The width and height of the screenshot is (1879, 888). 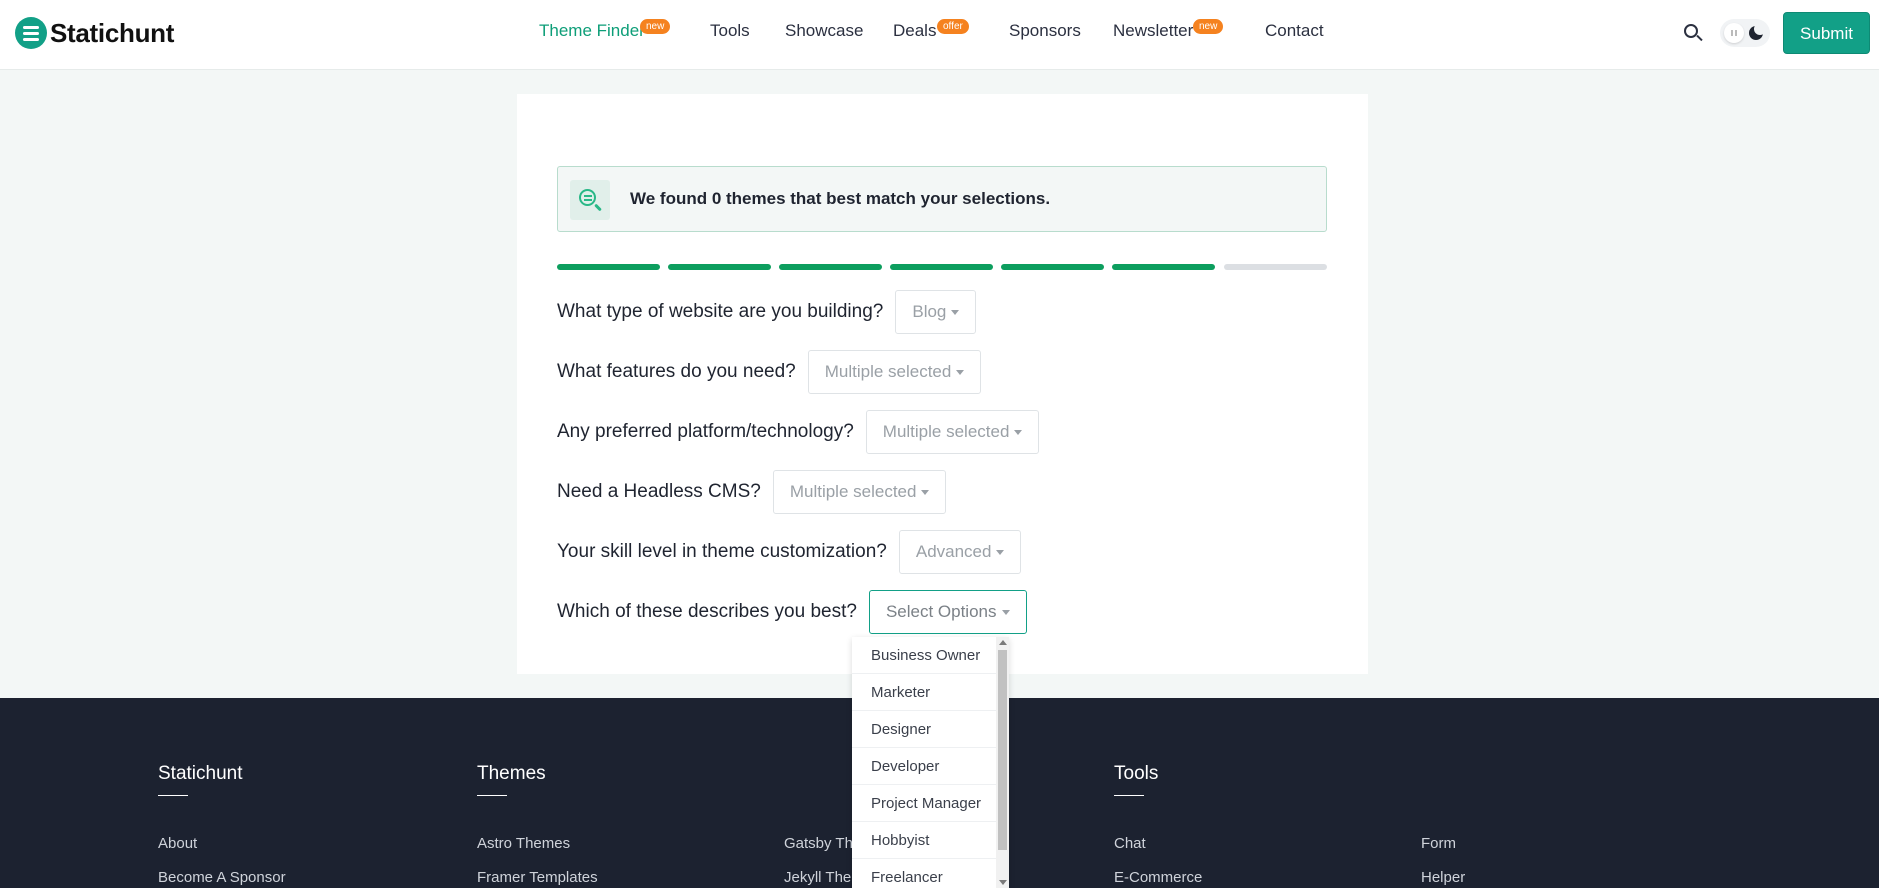 I want to click on select-value: Advanced, so click(x=953, y=551).